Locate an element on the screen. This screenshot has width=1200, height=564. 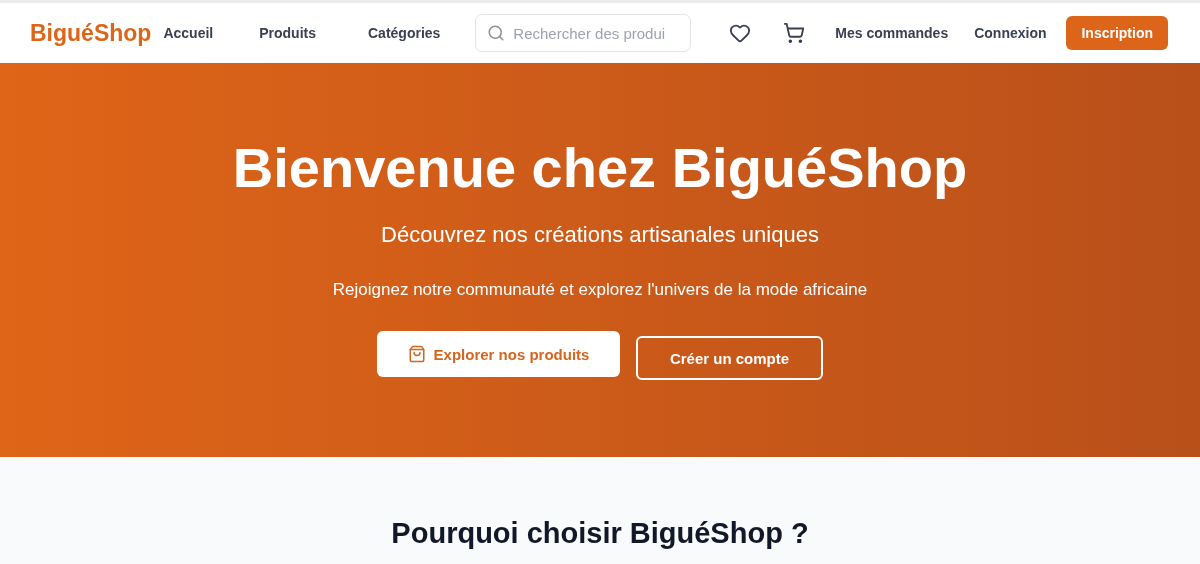
search-icon is located at coordinates (496, 33).